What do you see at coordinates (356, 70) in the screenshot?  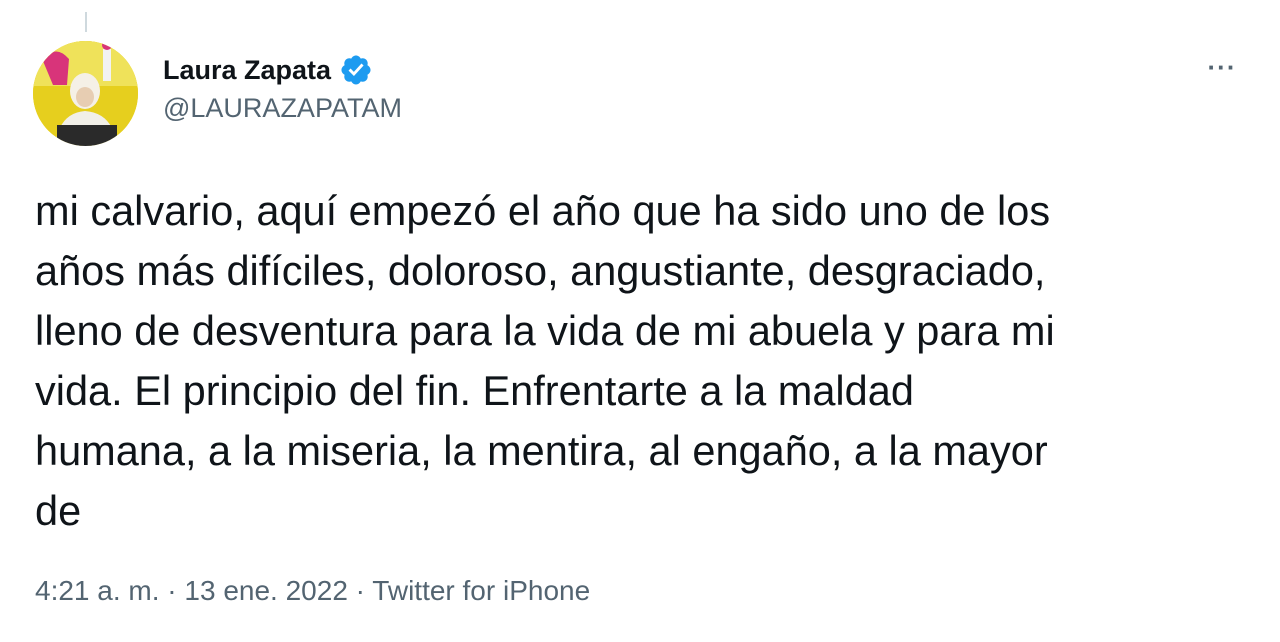 I see `verified-badge-icon` at bounding box center [356, 70].